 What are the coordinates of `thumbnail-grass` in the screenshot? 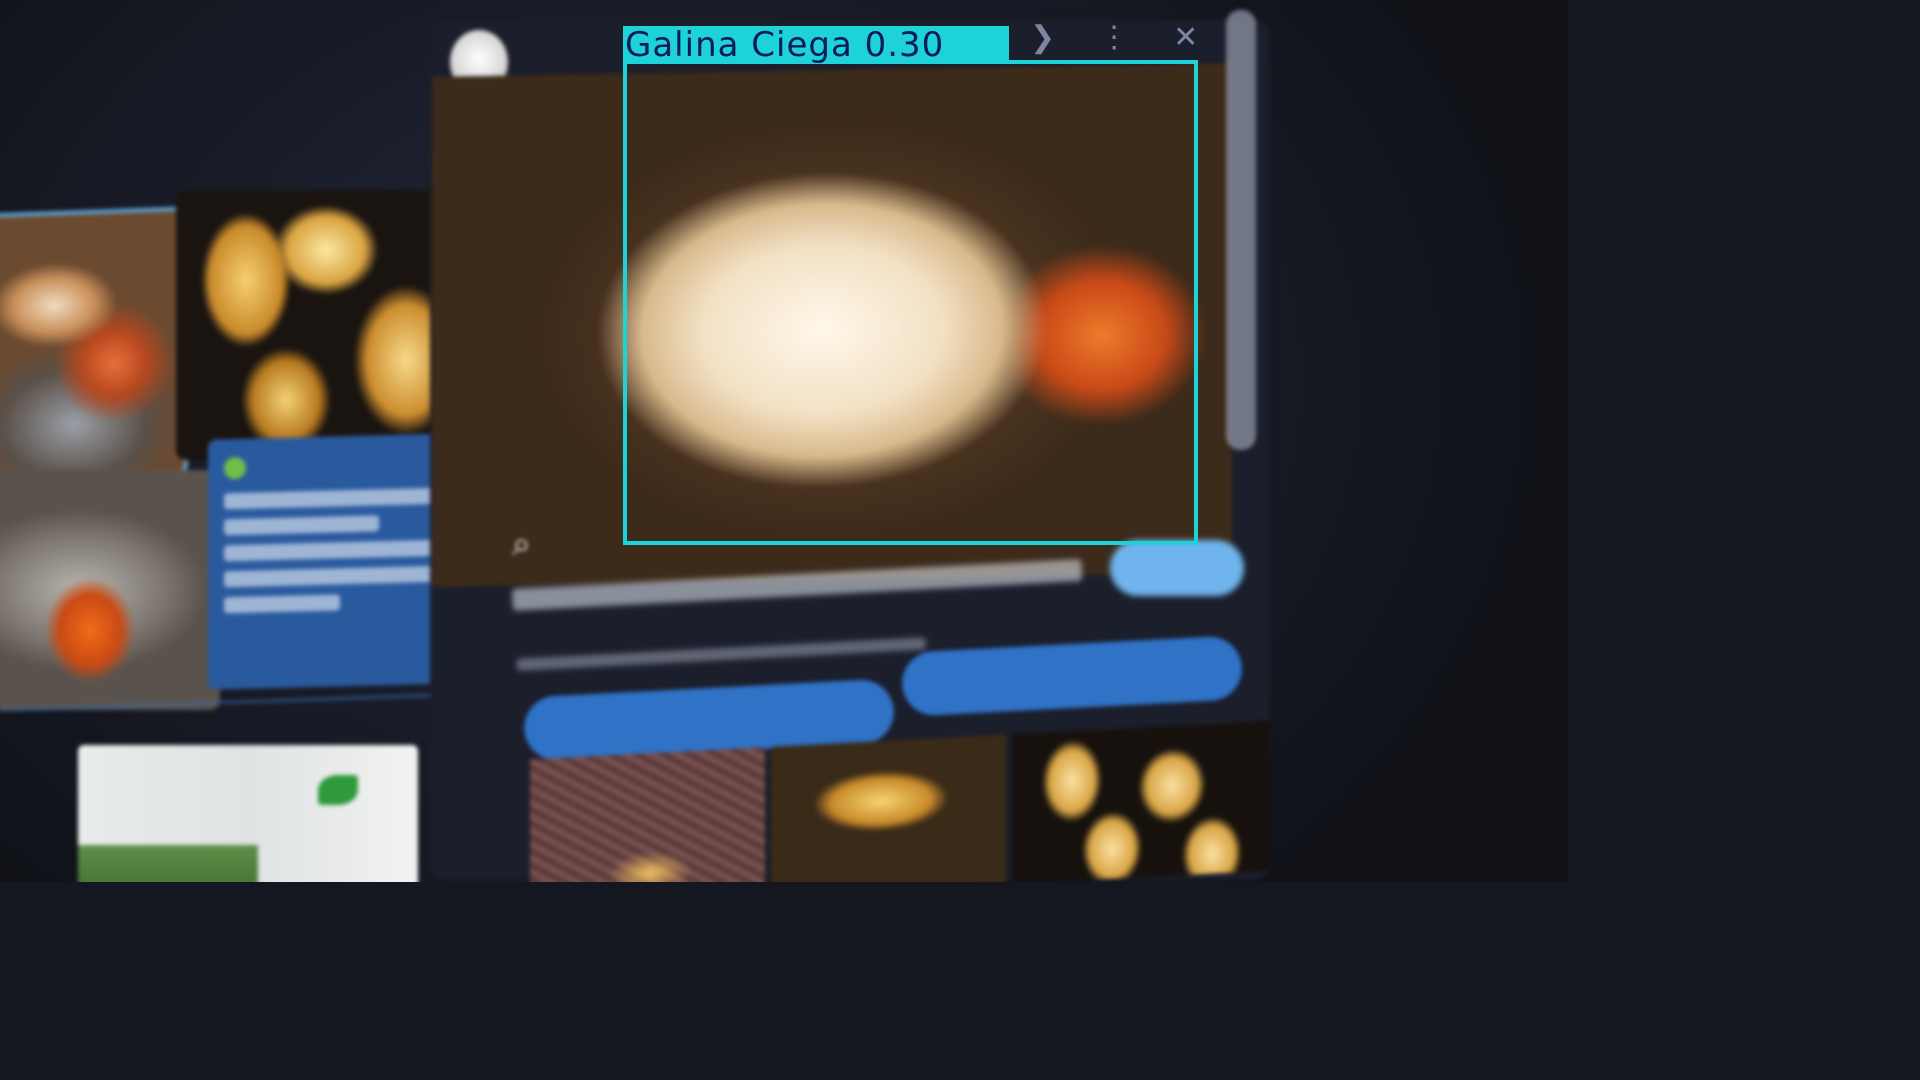 It's located at (168, 863).